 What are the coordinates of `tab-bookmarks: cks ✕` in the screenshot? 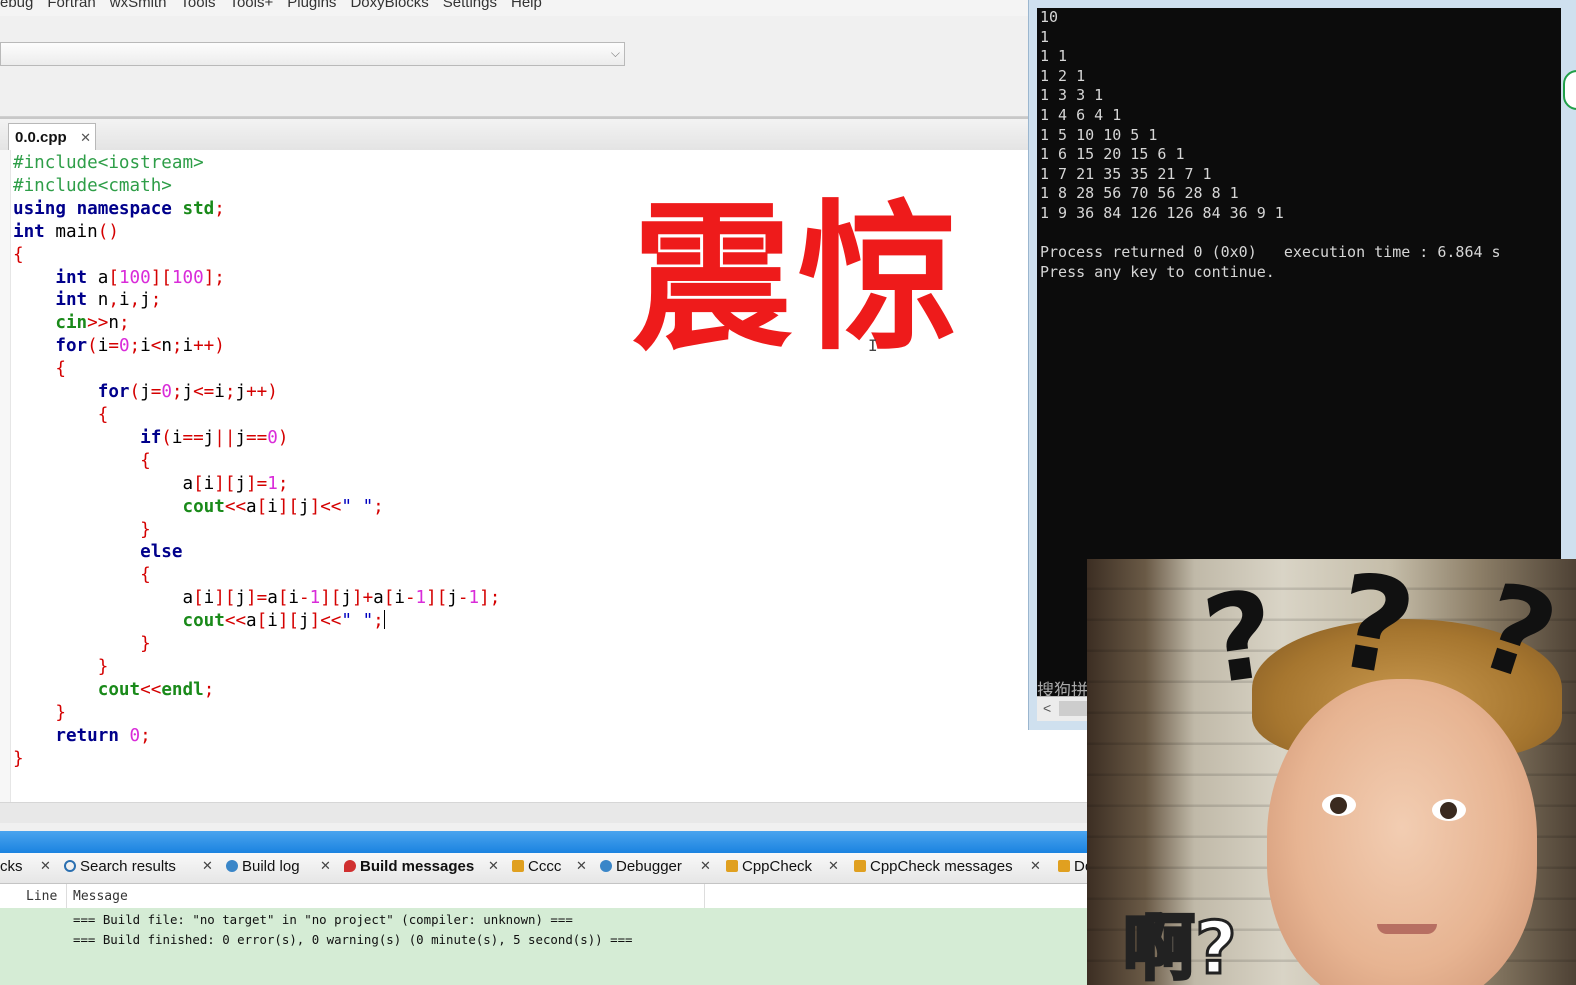 It's located at (25, 870).